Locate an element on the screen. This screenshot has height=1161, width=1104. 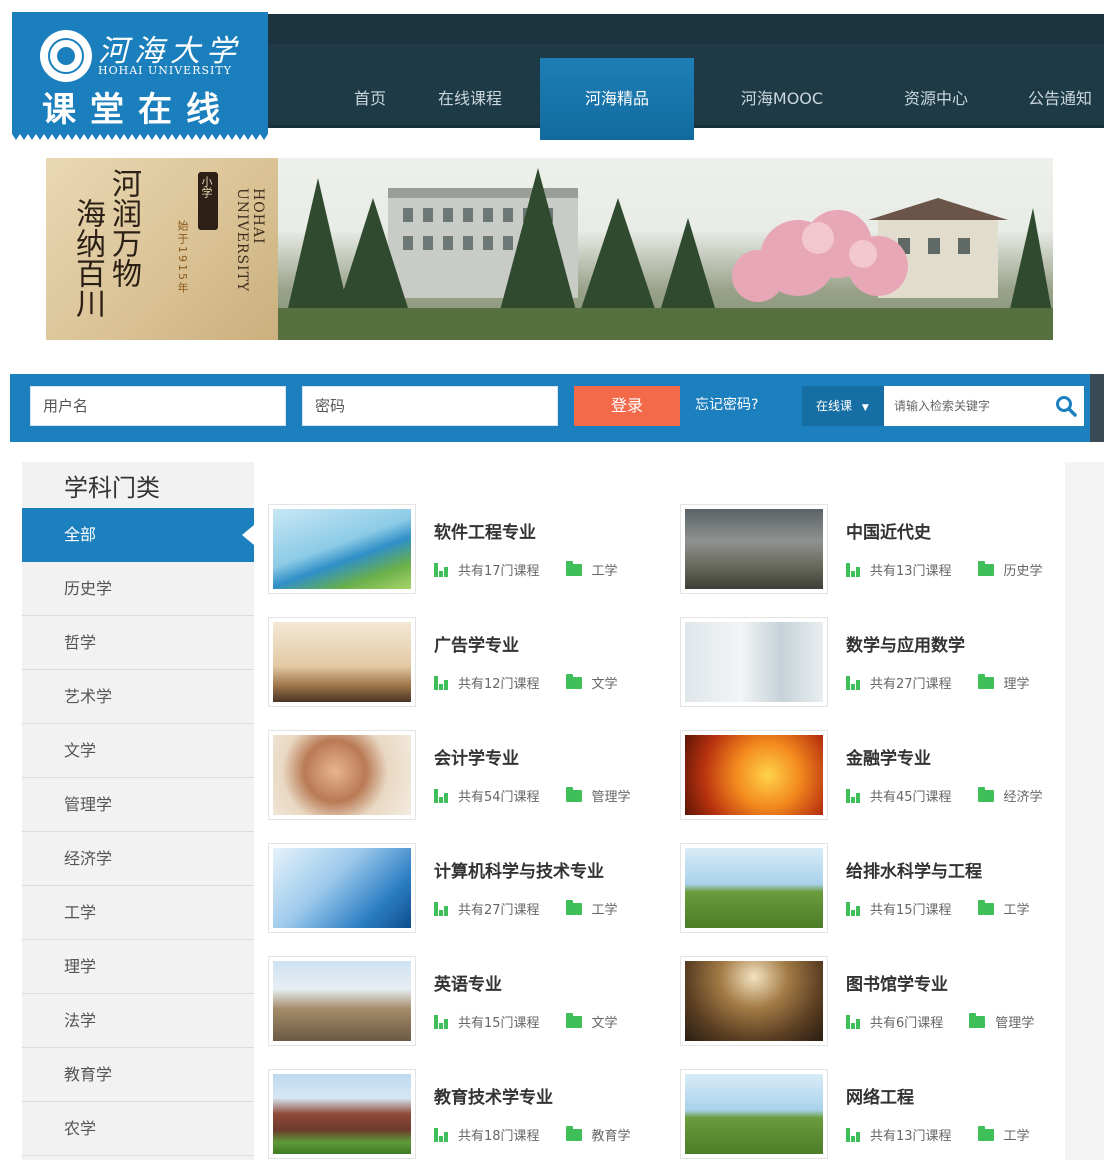
site-logo: 河海大学 HOHAI UNIVERSITY 课堂在线 is located at coordinates (140, 73).